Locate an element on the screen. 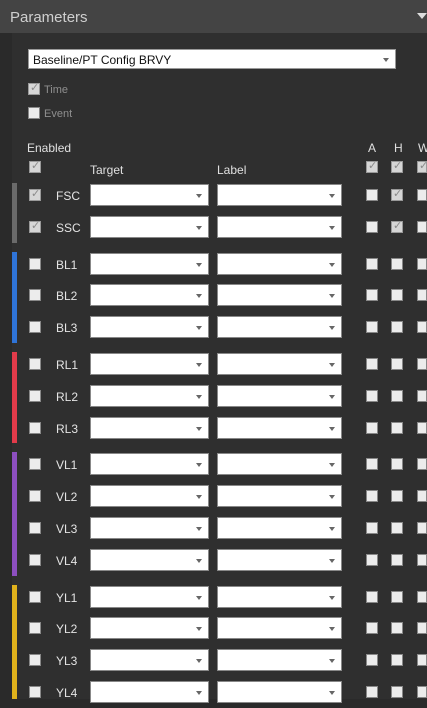 This screenshot has height=708, width=427. collapse-caret-icon is located at coordinates (422, 16).